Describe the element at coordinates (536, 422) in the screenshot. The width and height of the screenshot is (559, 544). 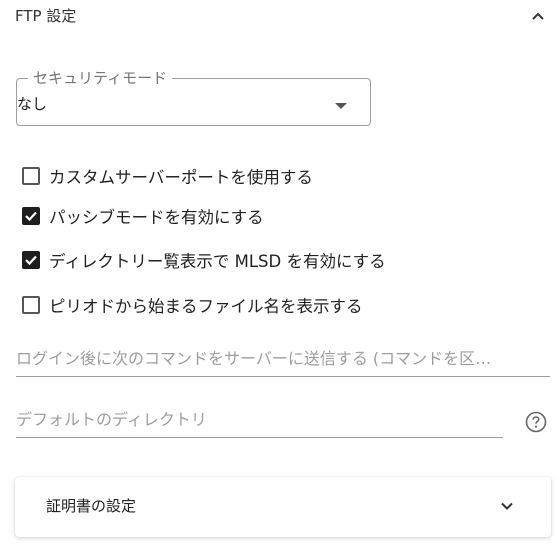
I see `help-circle-icon` at that location.